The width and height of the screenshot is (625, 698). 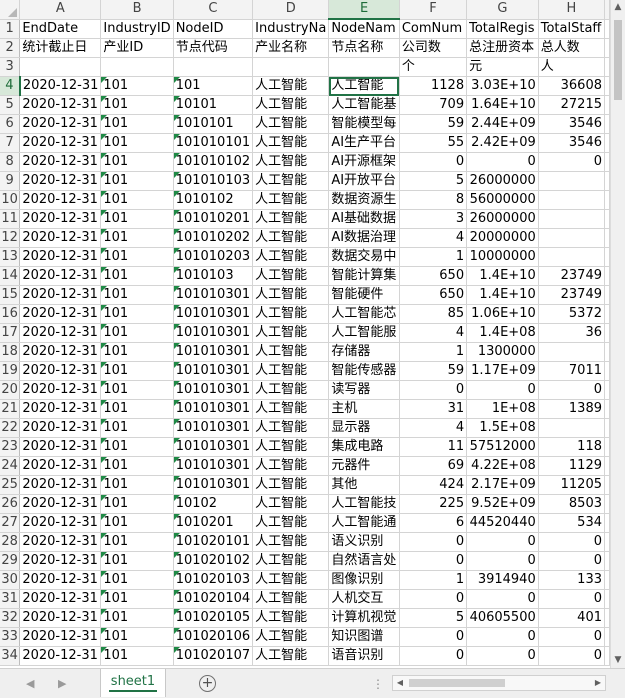 I want to click on cell-c1: NodeID, so click(x=213, y=29).